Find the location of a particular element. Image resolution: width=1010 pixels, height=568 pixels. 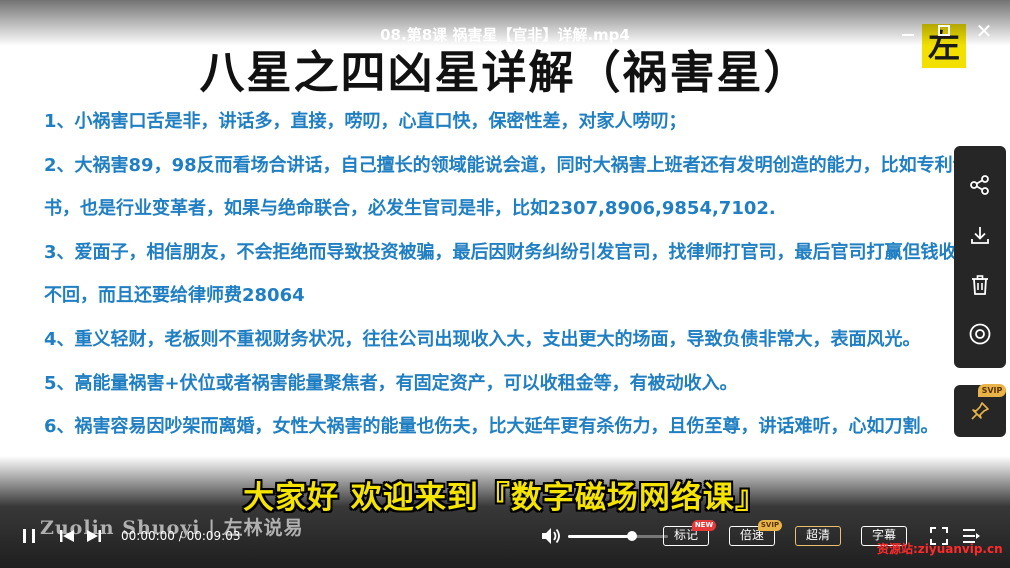

volume-fill is located at coordinates (600, 536).